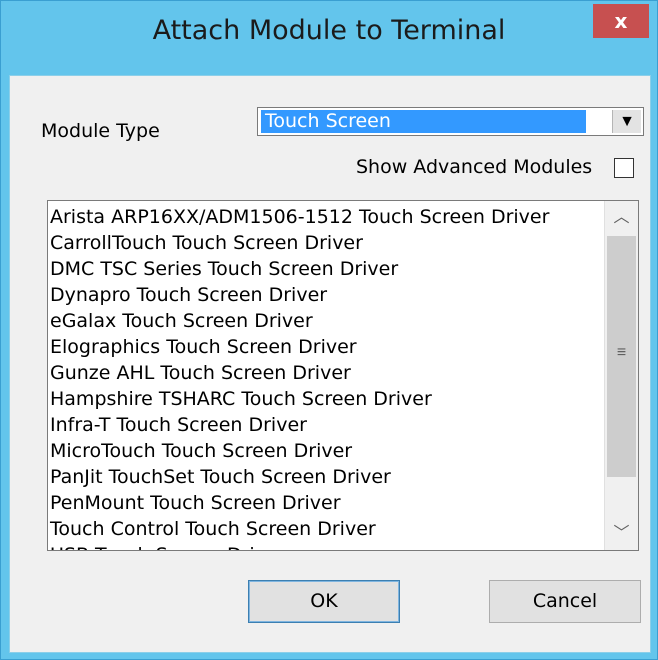 This screenshot has width=658, height=660. Describe the element at coordinates (624, 168) in the screenshot. I see `show-advanced-checkbox` at that location.